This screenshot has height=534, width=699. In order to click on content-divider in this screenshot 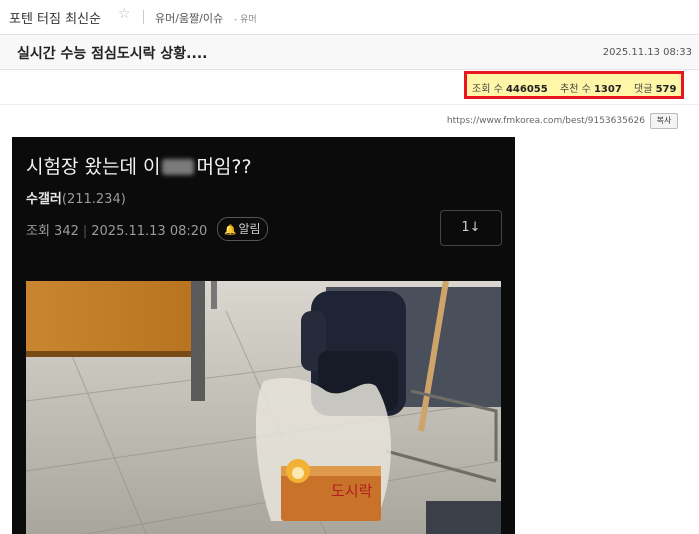, I will do `click(349, 104)`.